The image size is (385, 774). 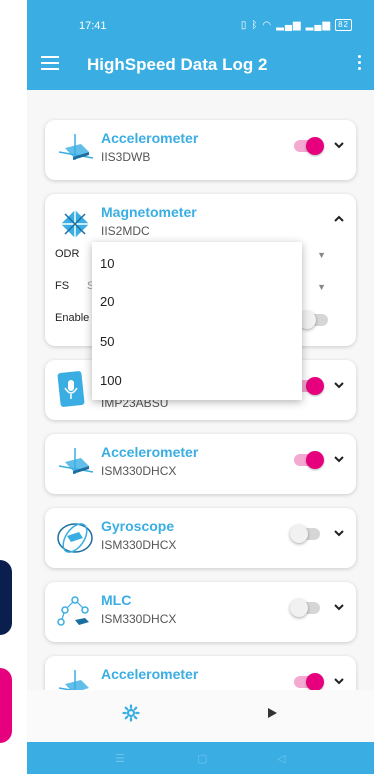 I want to click on status-bar: 17:41 ▯ ᛒ ◠ ▂▄▆ ▂▄▆ 82, so click(x=200, y=20).